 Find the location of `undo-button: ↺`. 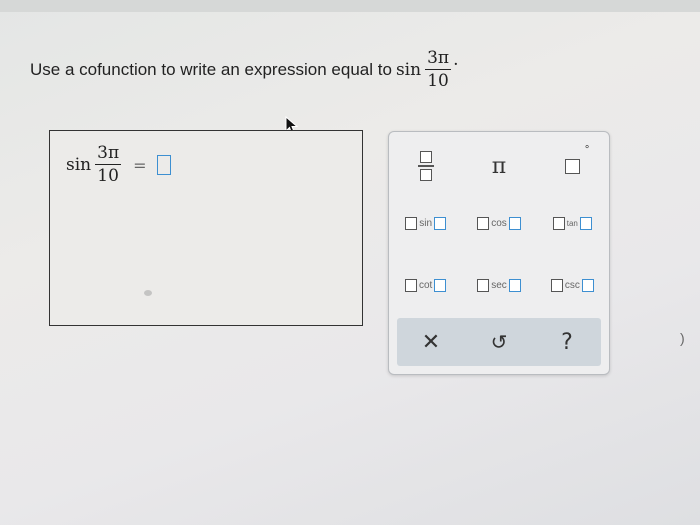

undo-button: ↺ is located at coordinates (499, 342).